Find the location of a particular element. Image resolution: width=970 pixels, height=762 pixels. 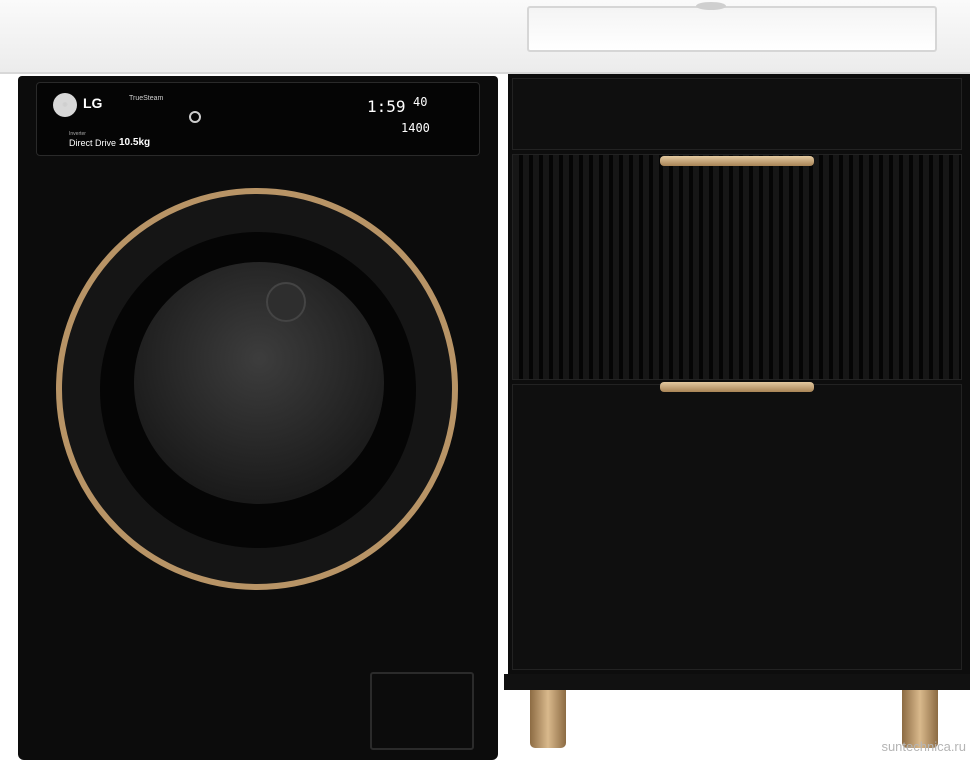

display-time: 1:59 is located at coordinates (386, 106).